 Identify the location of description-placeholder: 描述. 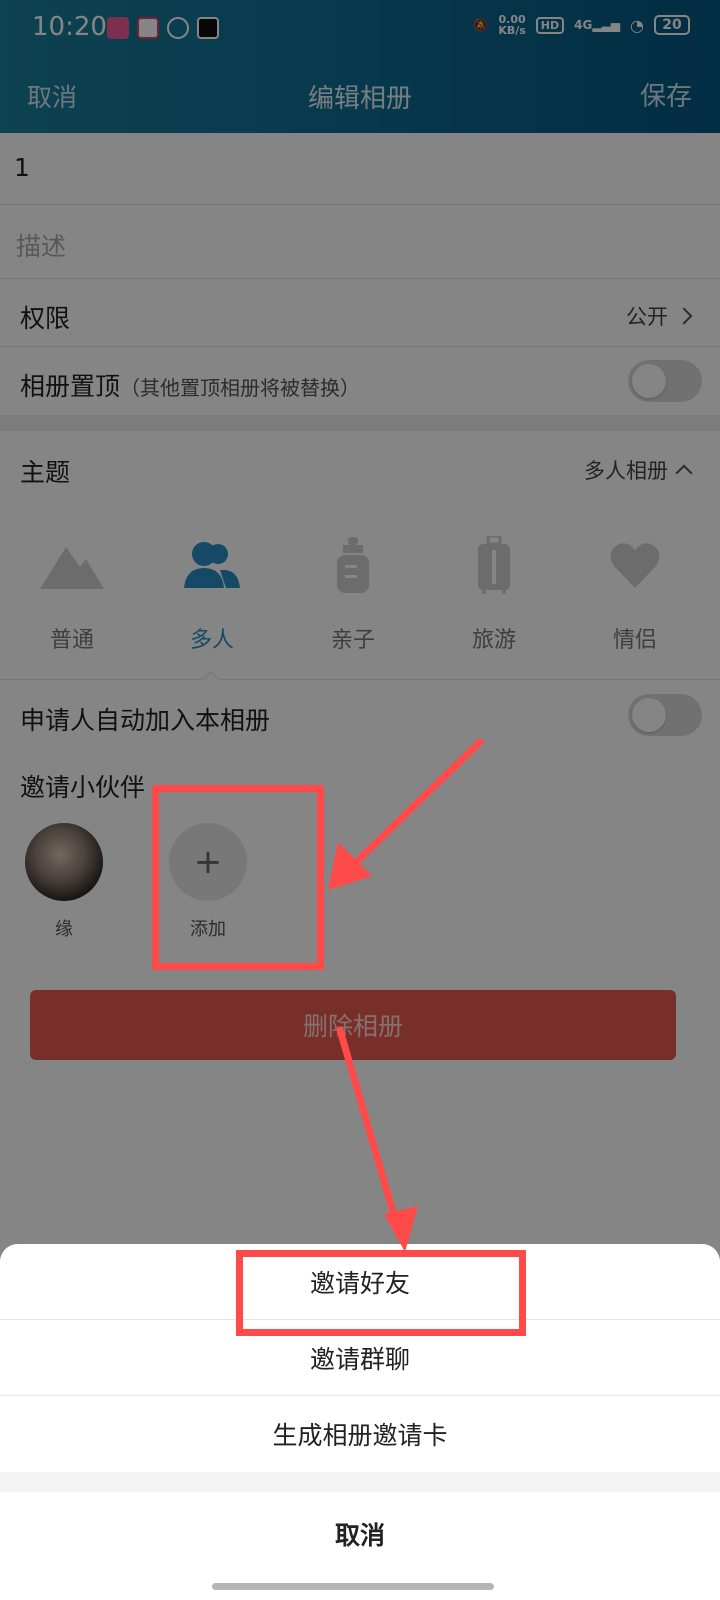
(41, 246).